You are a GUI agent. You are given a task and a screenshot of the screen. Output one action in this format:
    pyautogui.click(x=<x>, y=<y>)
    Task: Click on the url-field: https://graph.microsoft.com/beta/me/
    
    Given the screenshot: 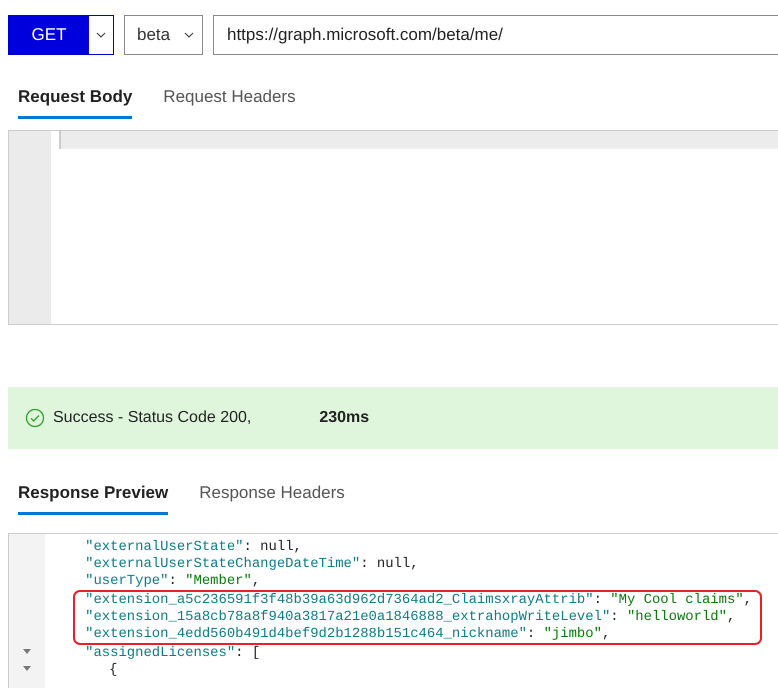 What is the action you would take?
    pyautogui.click(x=495, y=35)
    